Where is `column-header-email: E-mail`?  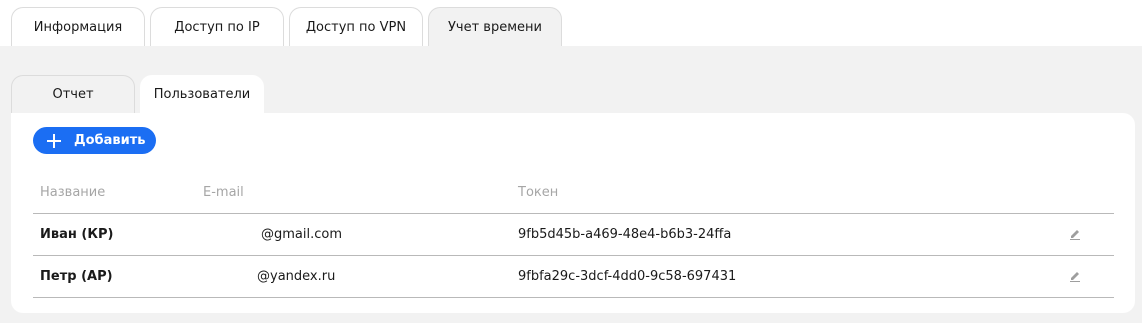 column-header-email: E-mail is located at coordinates (223, 192).